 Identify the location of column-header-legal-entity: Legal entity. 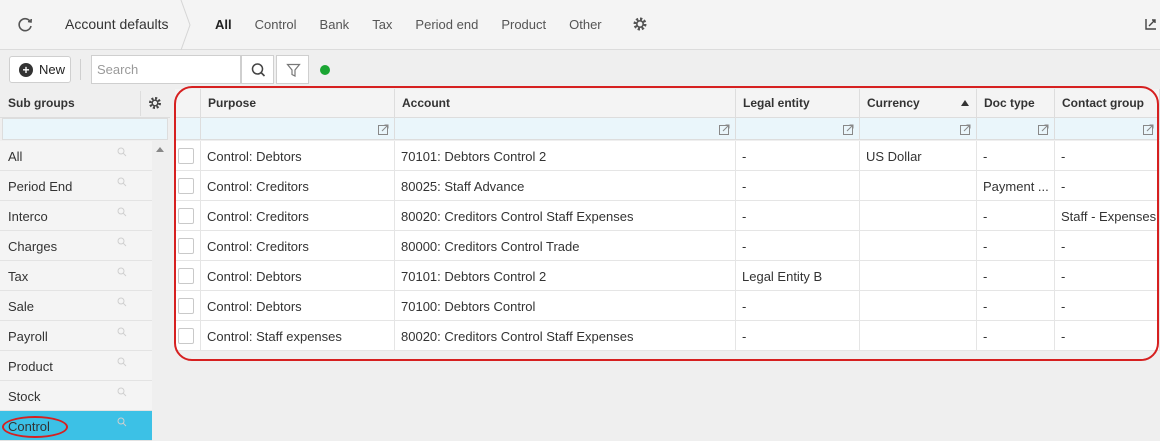
(798, 103).